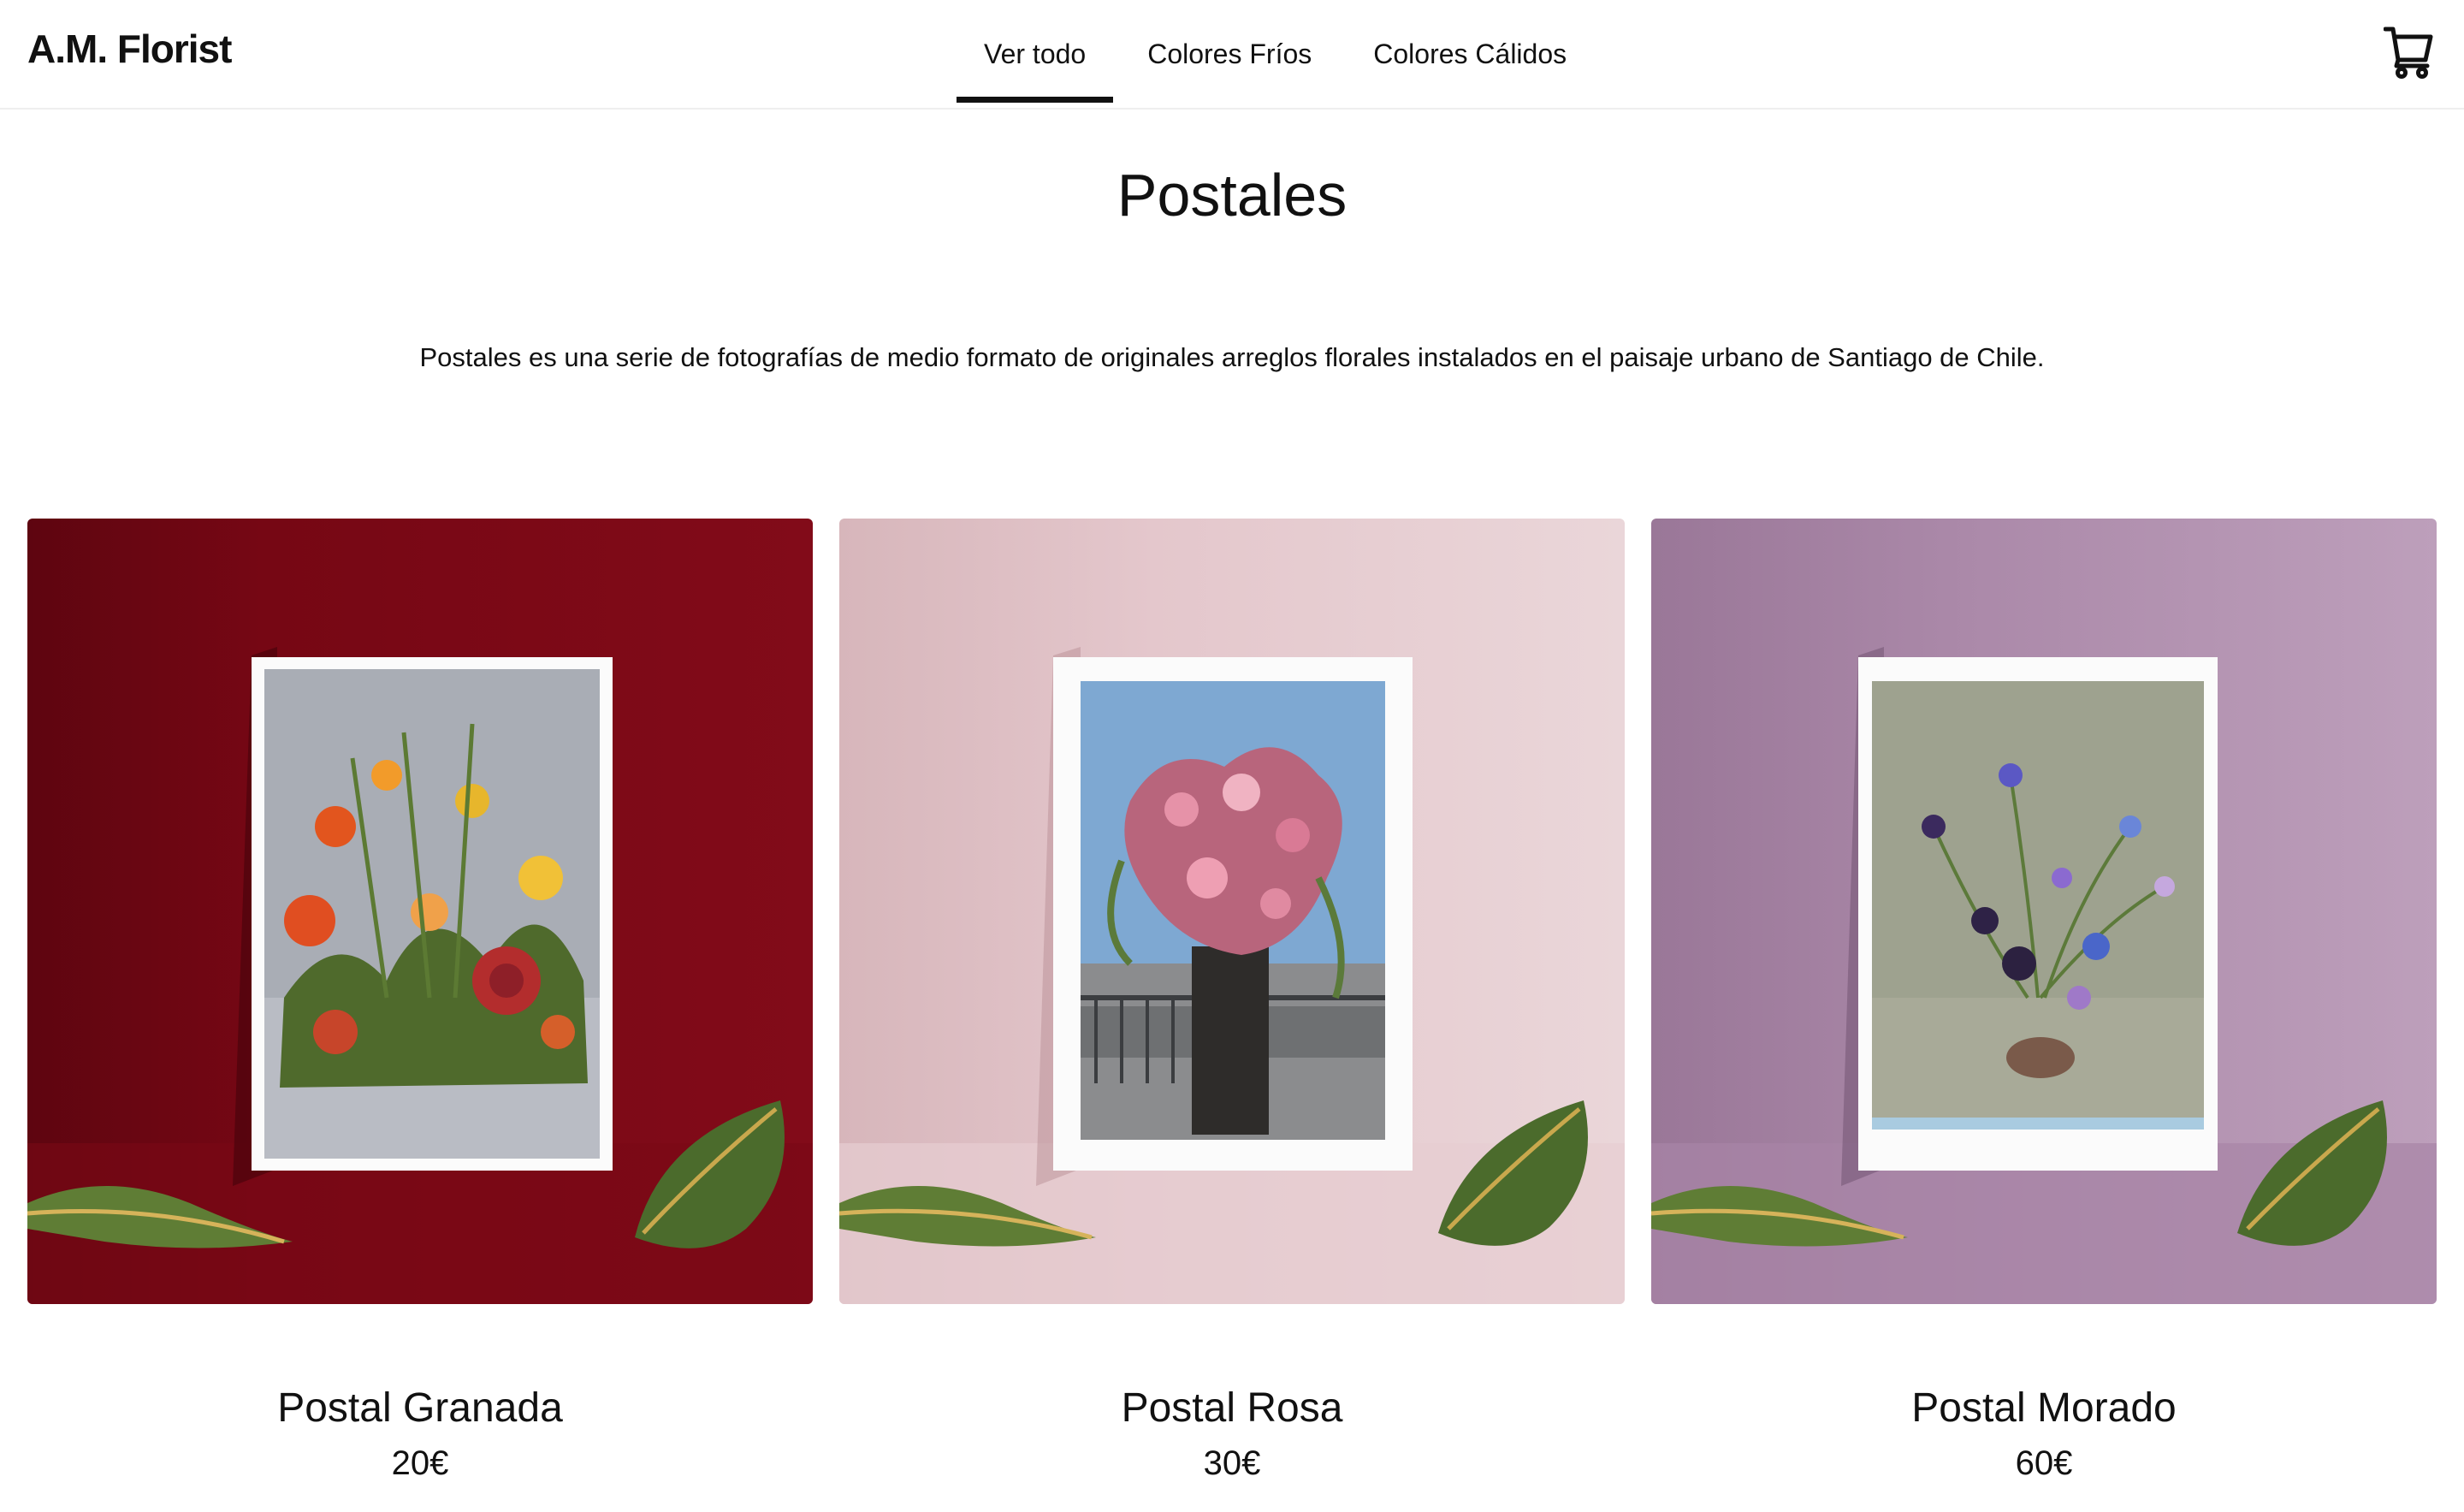  What do you see at coordinates (1228, 51) in the screenshot?
I see `nav-tab-colores-frios: Colores Fríos` at bounding box center [1228, 51].